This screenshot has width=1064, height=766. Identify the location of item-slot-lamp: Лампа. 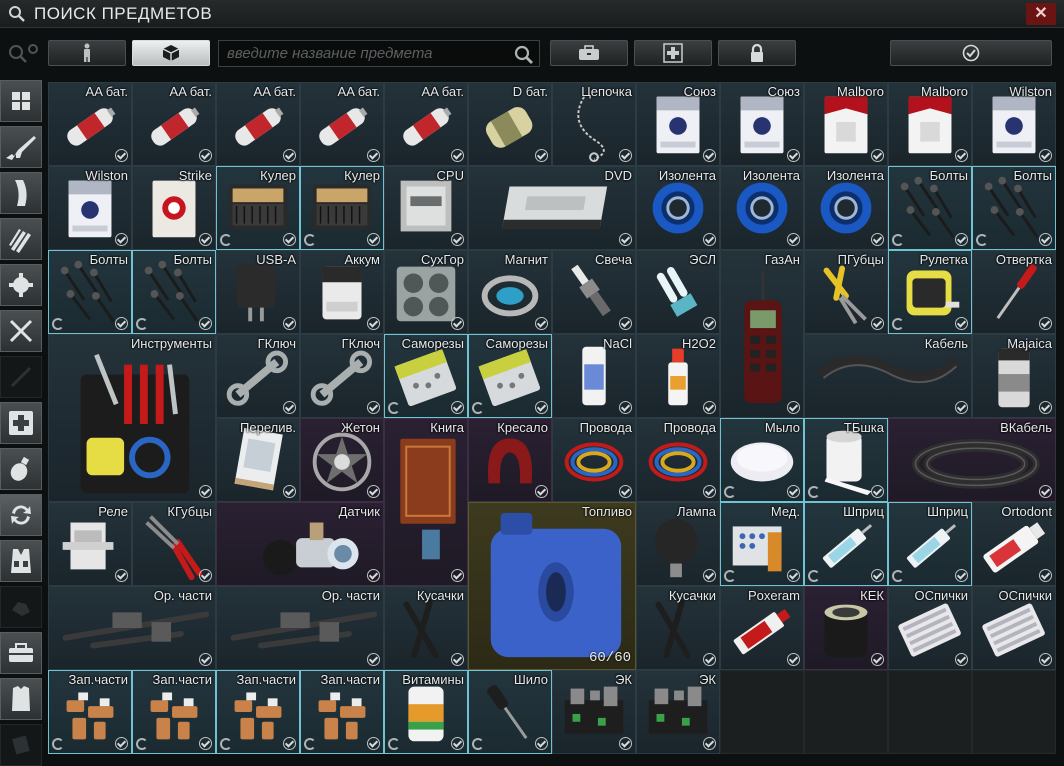
(678, 544).